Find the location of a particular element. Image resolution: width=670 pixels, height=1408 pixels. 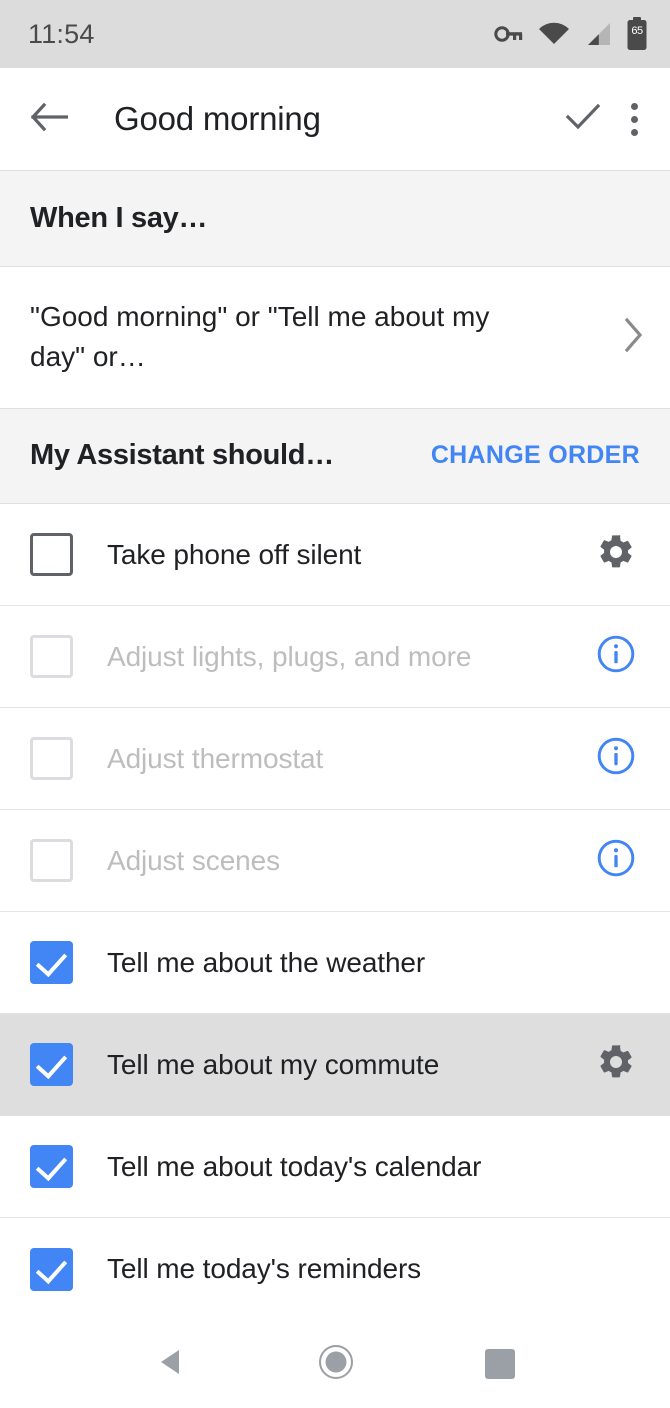

nav-back-button is located at coordinates (171, 1364).